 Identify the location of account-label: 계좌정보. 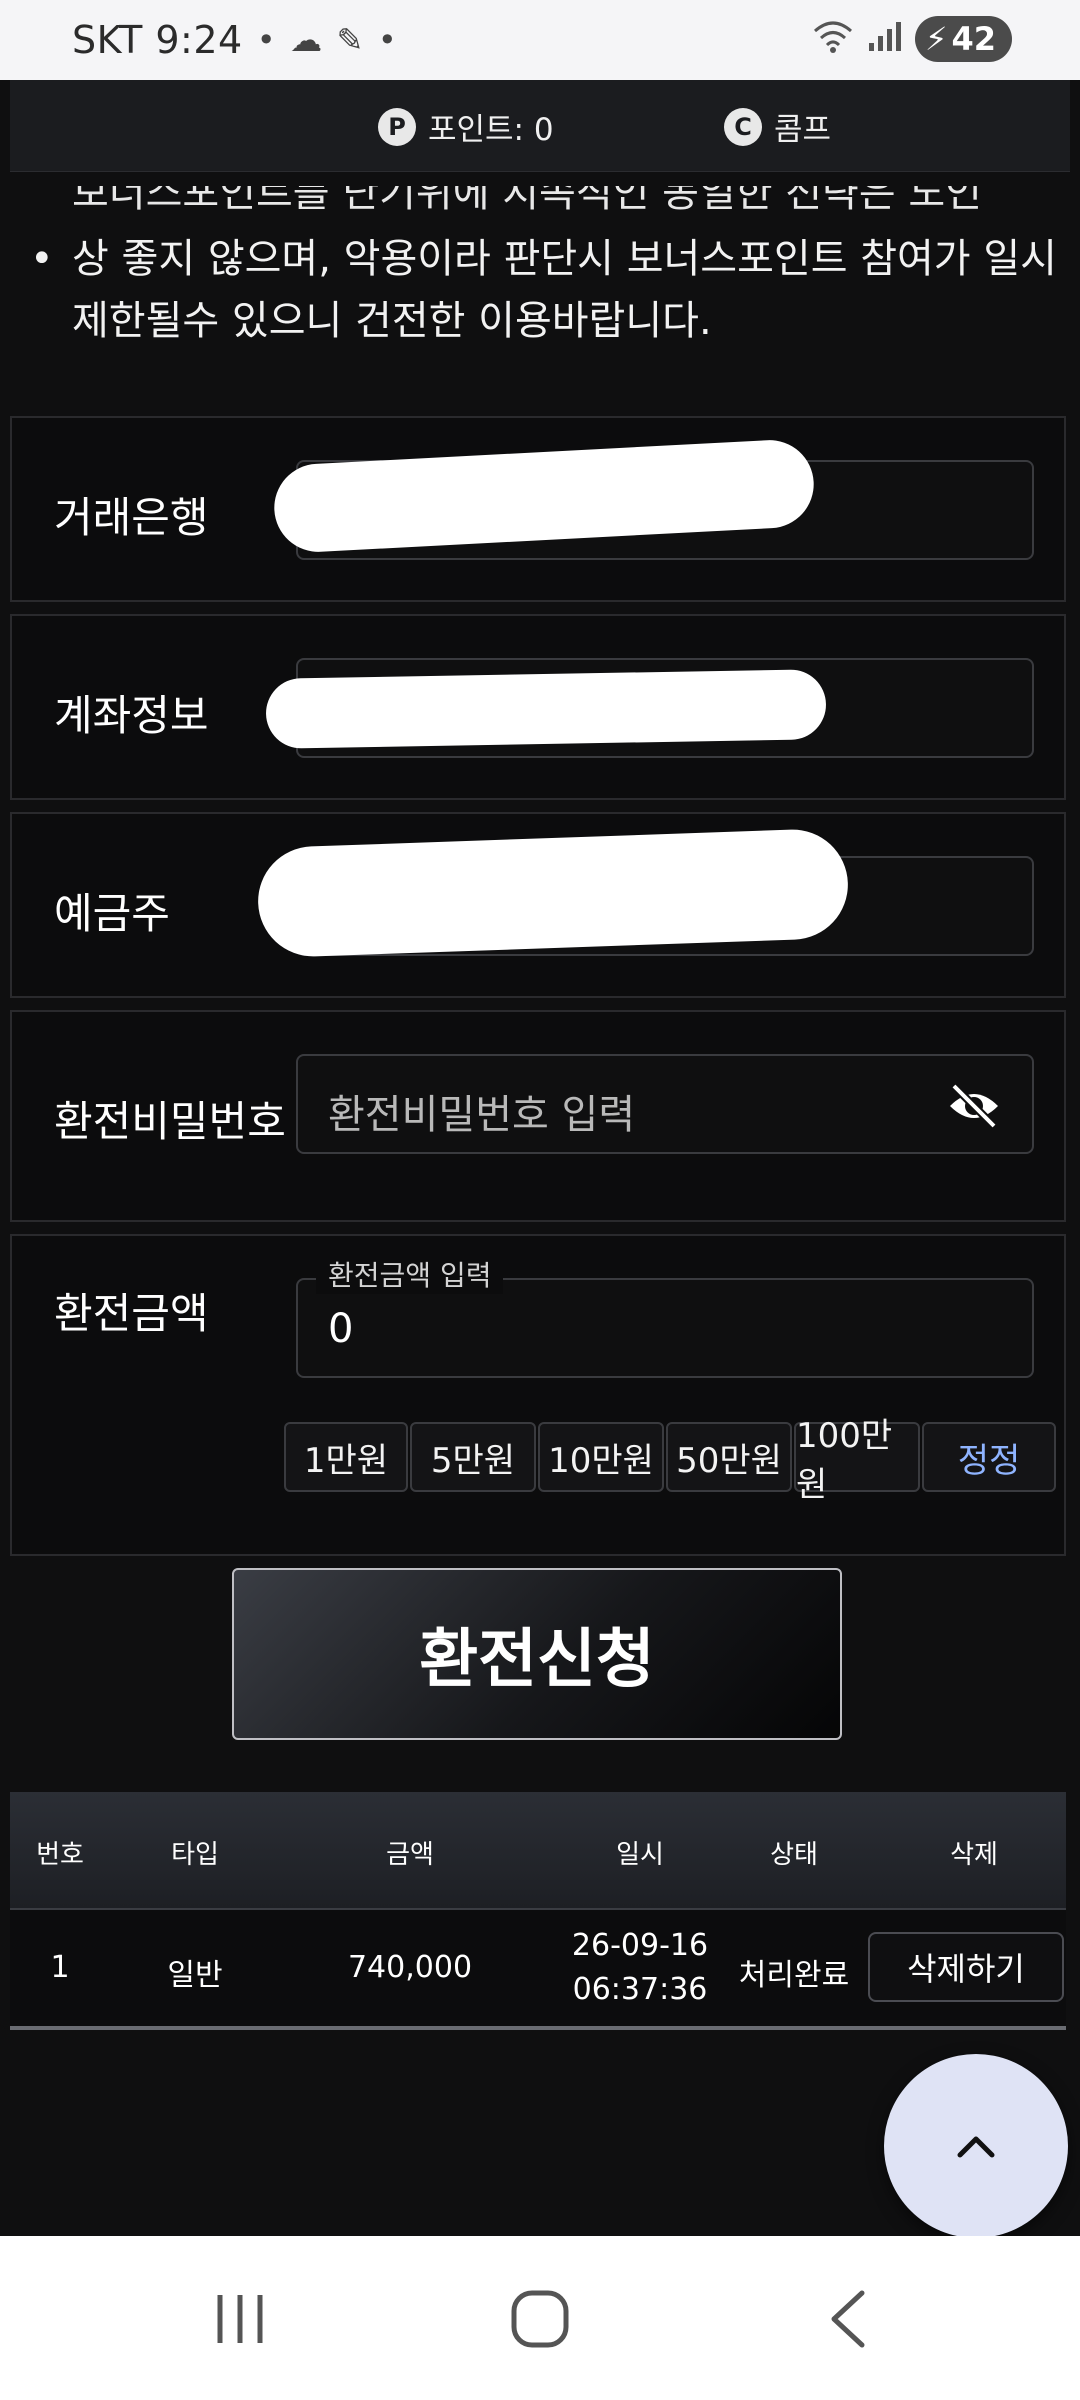
(131, 715).